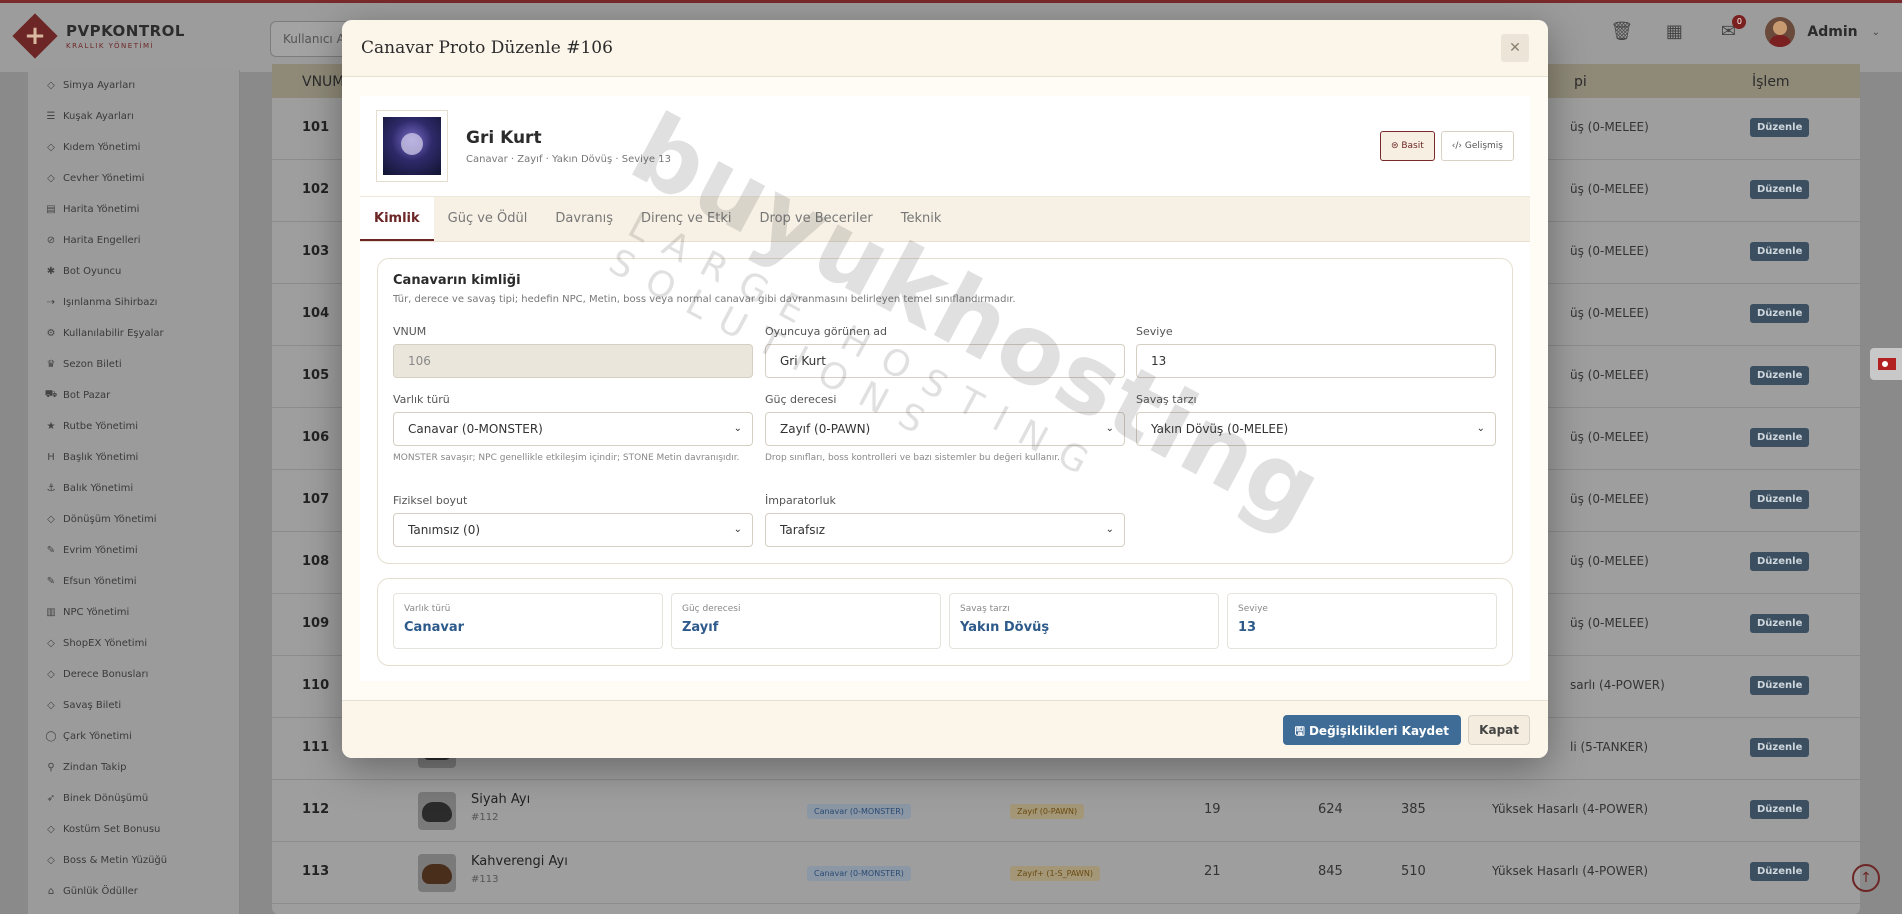 Image resolution: width=1902 pixels, height=914 pixels. Describe the element at coordinates (1316, 361) in the screenshot. I see `level-input: 13` at that location.